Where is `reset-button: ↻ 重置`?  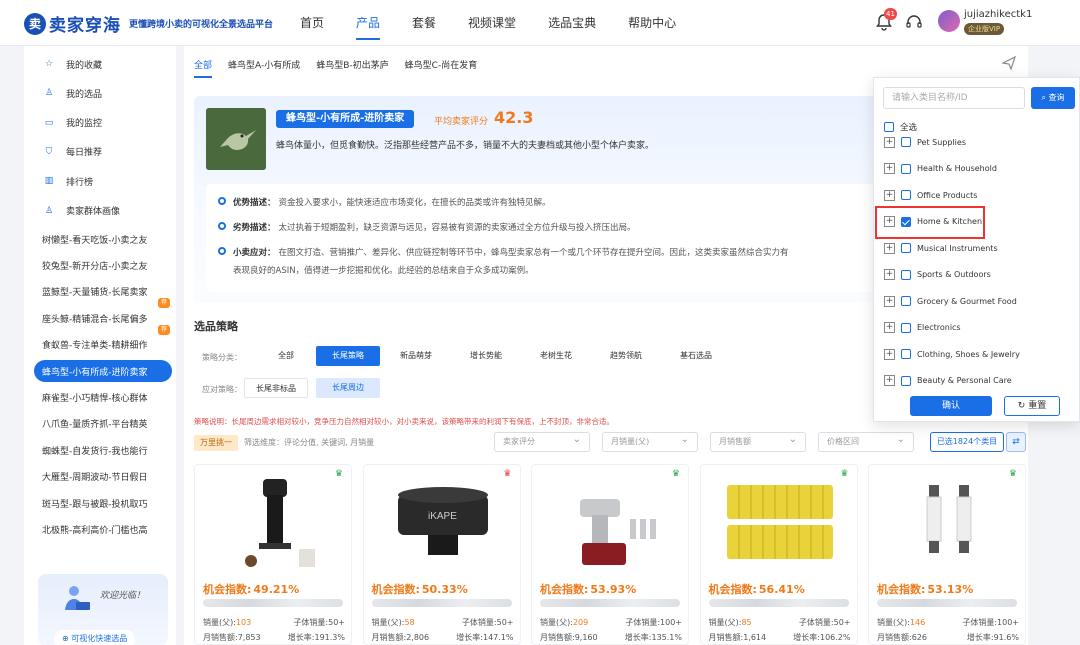 reset-button: ↻ 重置 is located at coordinates (1032, 406).